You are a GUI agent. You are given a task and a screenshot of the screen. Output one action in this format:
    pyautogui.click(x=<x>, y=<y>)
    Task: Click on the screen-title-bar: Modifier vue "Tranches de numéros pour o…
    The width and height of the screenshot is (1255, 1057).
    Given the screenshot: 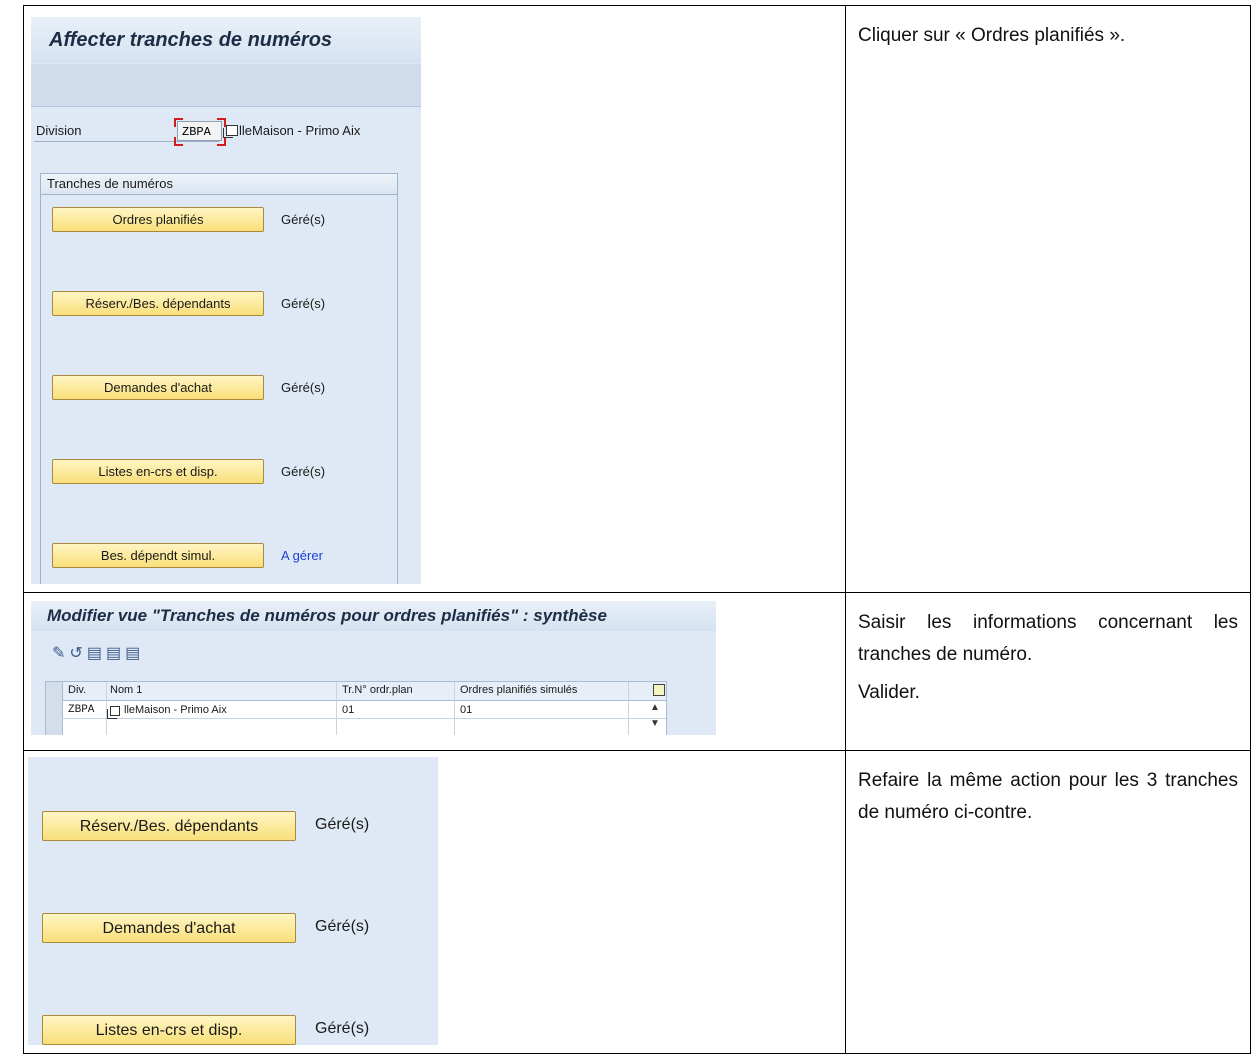 What is the action you would take?
    pyautogui.click(x=373, y=616)
    